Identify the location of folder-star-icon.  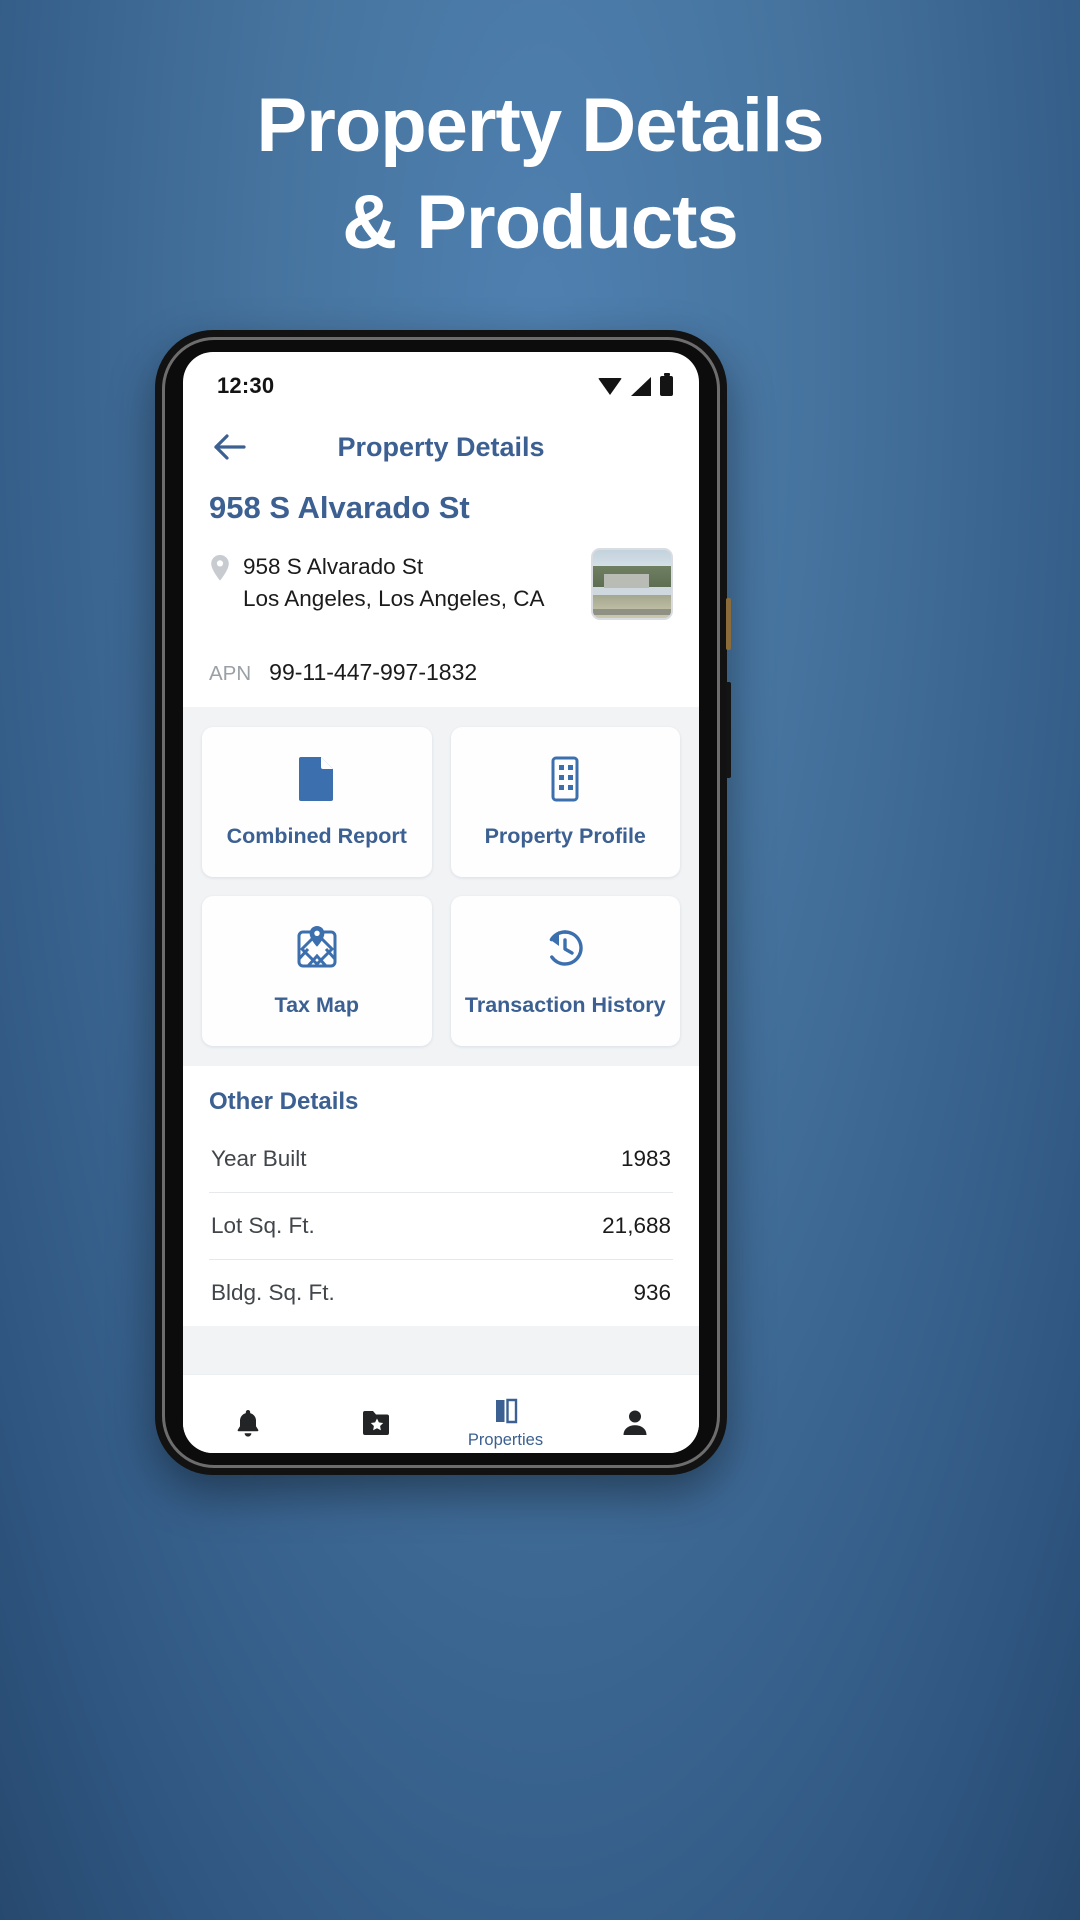
(375, 1422).